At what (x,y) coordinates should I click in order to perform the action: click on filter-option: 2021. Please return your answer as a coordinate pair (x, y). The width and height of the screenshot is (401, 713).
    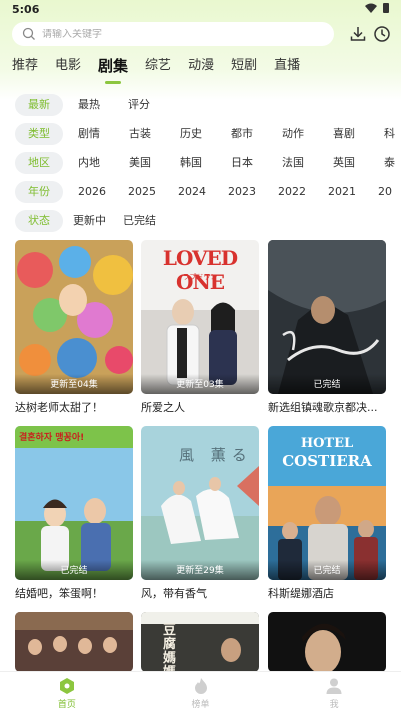
    Looking at the image, I should click on (353, 192).